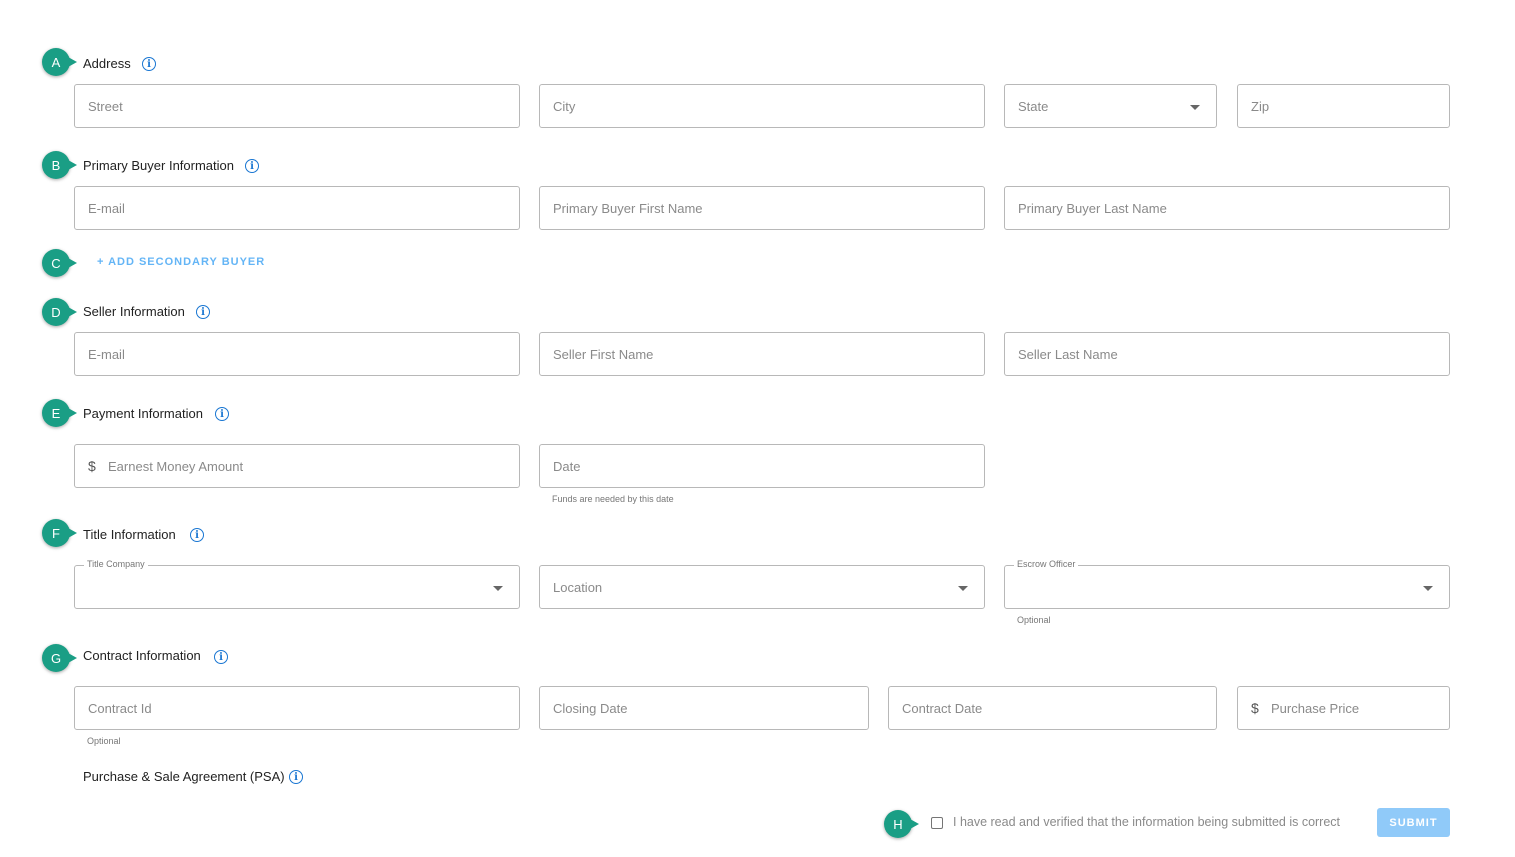 The width and height of the screenshot is (1515, 857). What do you see at coordinates (116, 564) in the screenshot?
I see `title-company-legend: Title Company` at bounding box center [116, 564].